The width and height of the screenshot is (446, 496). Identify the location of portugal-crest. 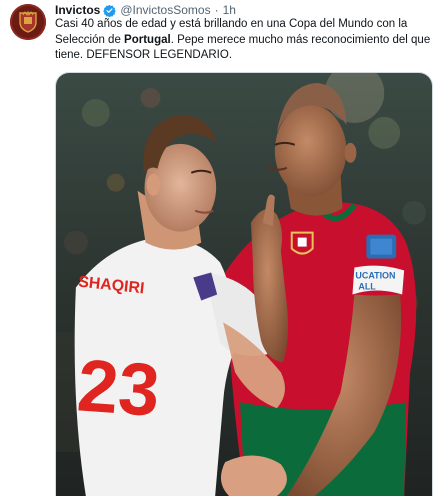
(302, 243).